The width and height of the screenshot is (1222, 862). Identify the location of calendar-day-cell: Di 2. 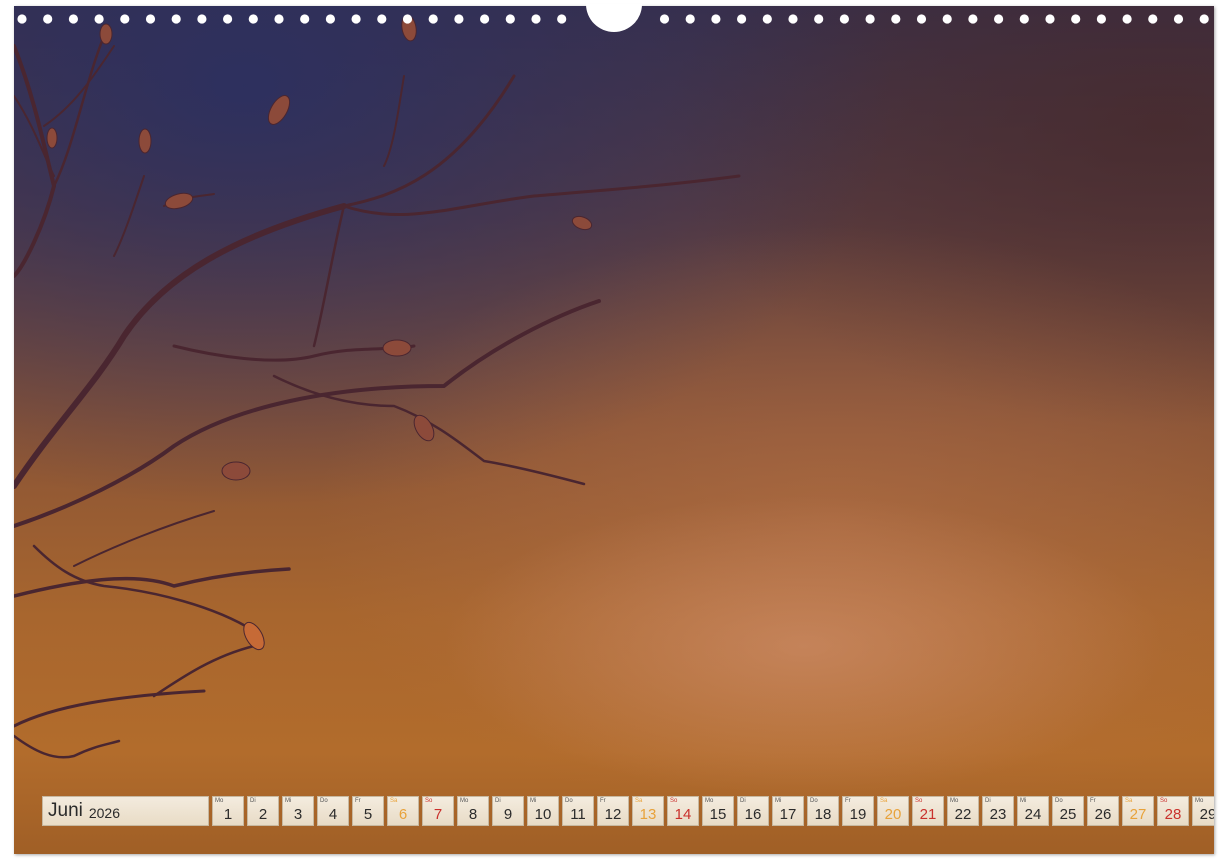
(263, 811).